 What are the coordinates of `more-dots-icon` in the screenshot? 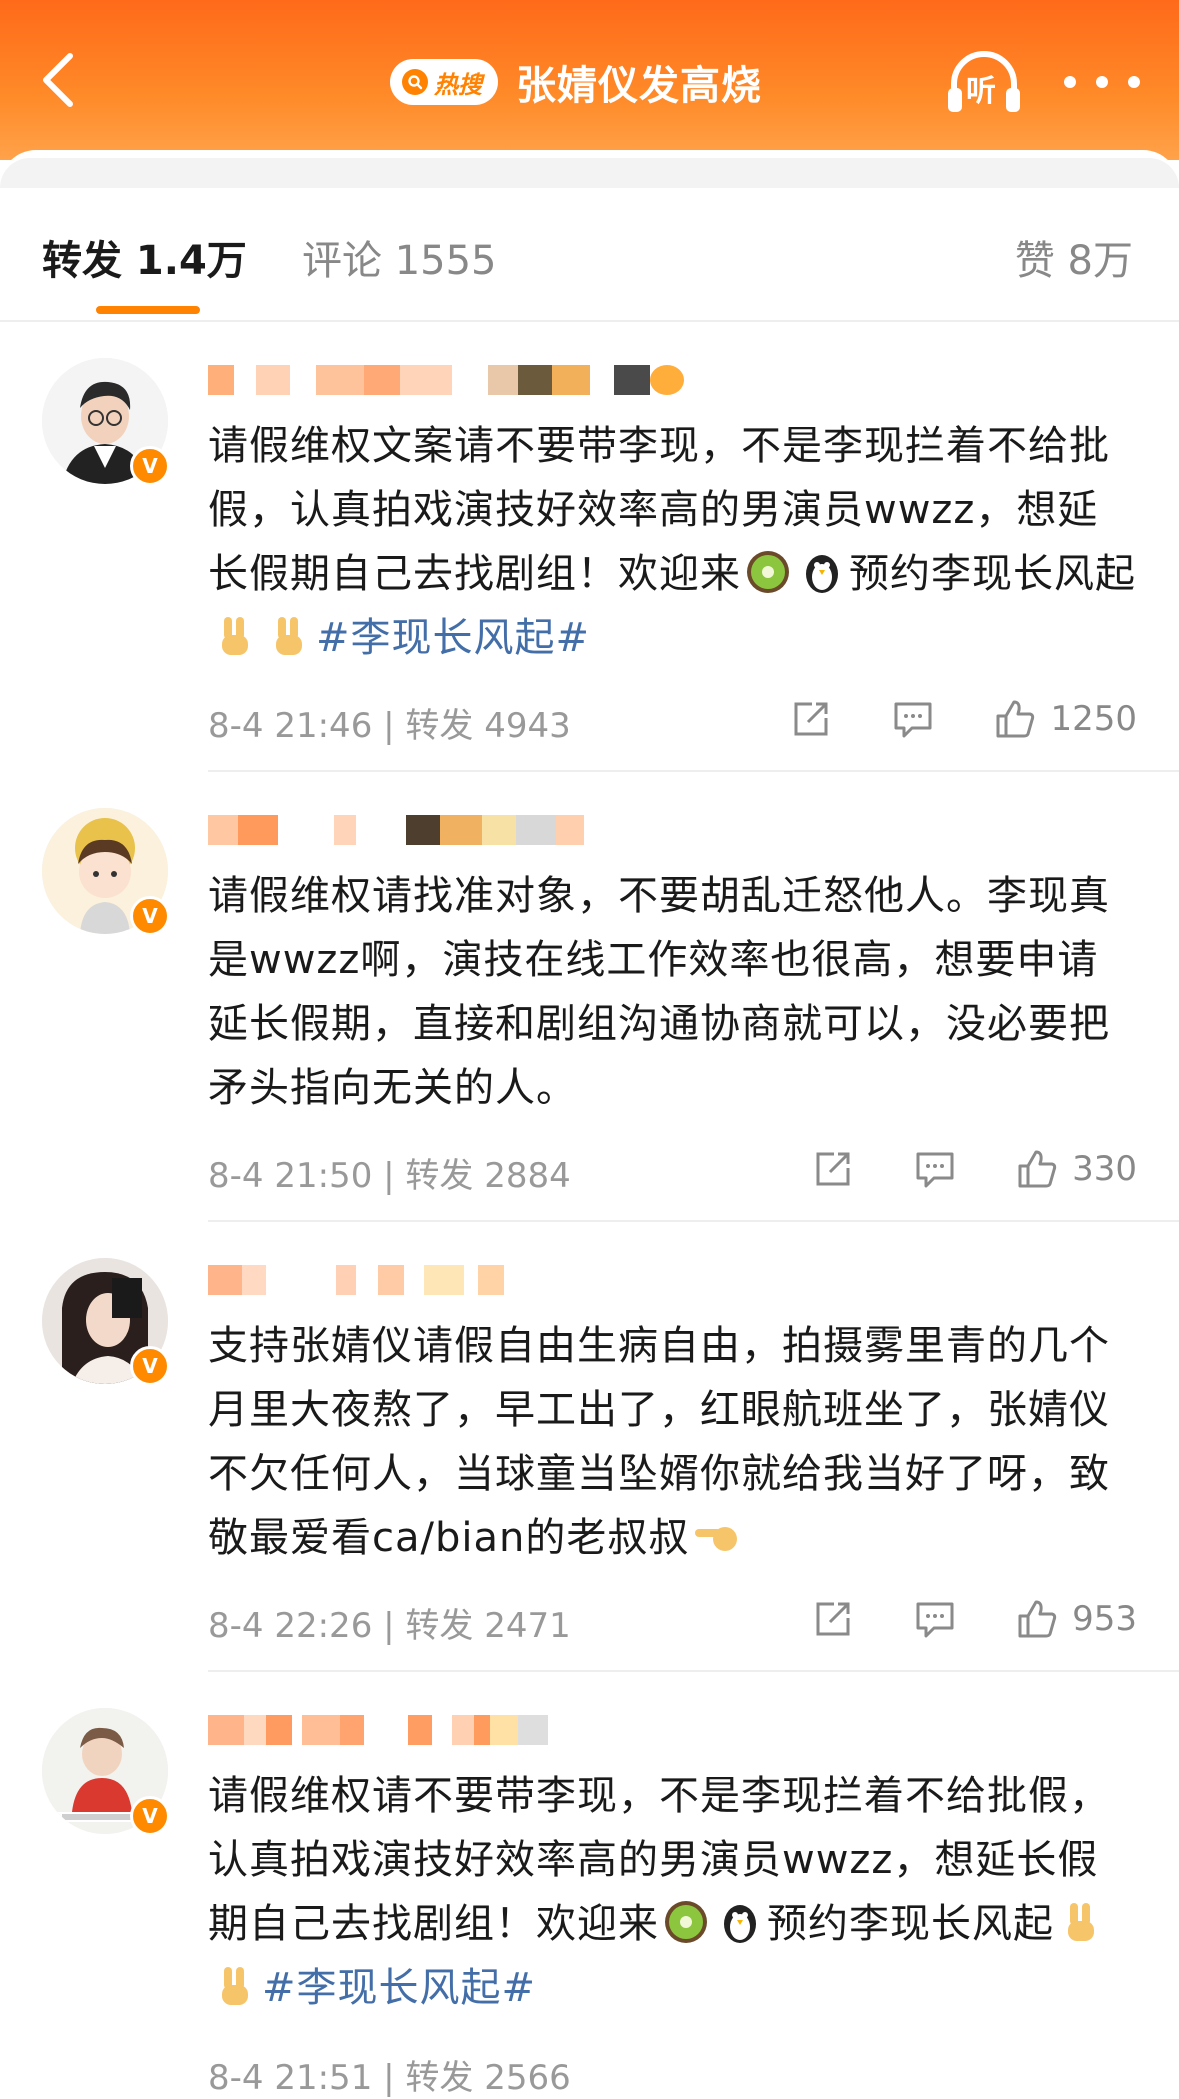 It's located at (1070, 82).